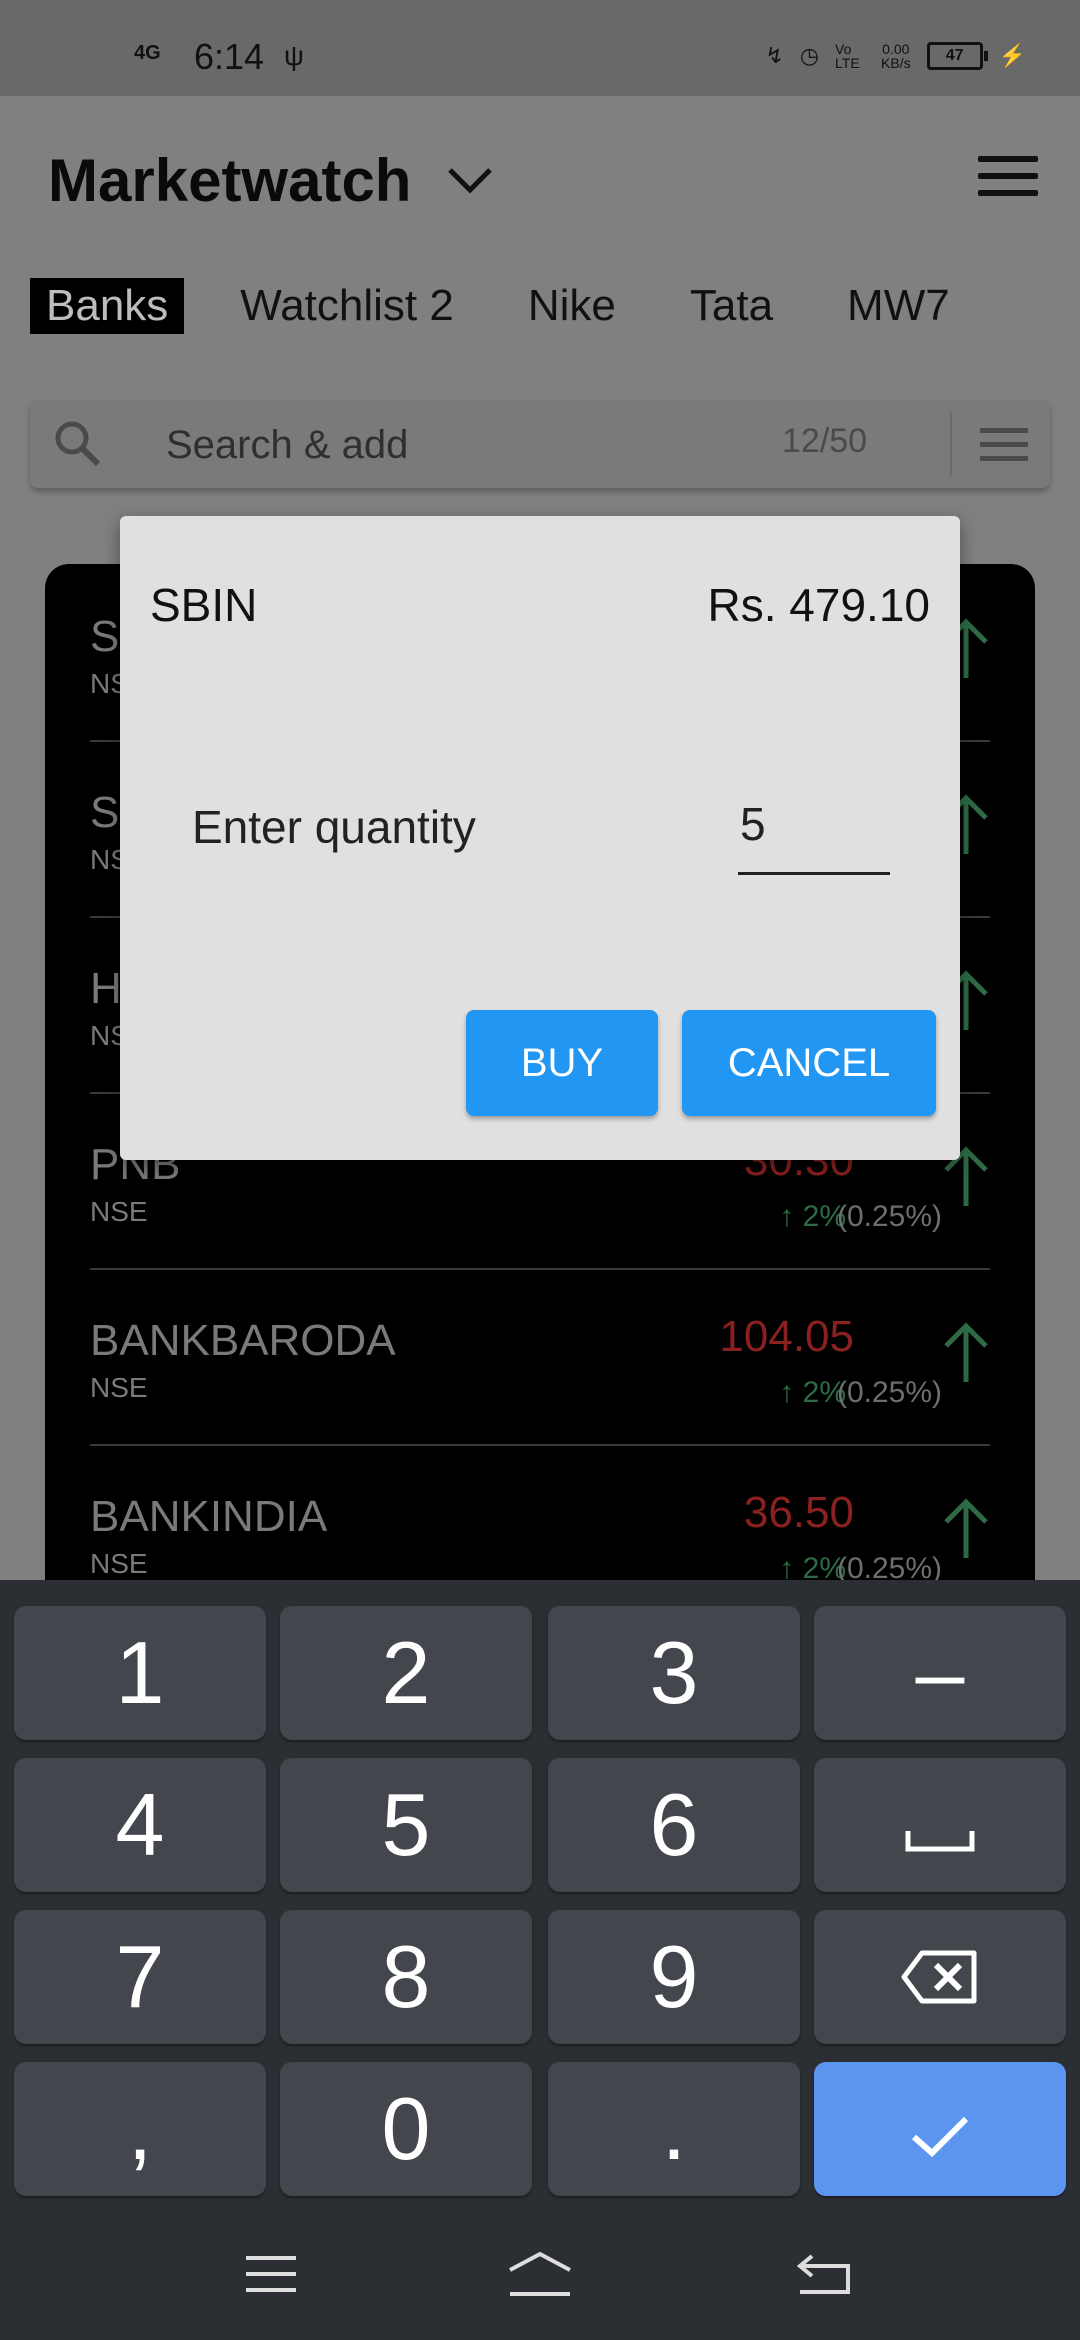  Describe the element at coordinates (674, 2129) in the screenshot. I see `key-period: .` at that location.